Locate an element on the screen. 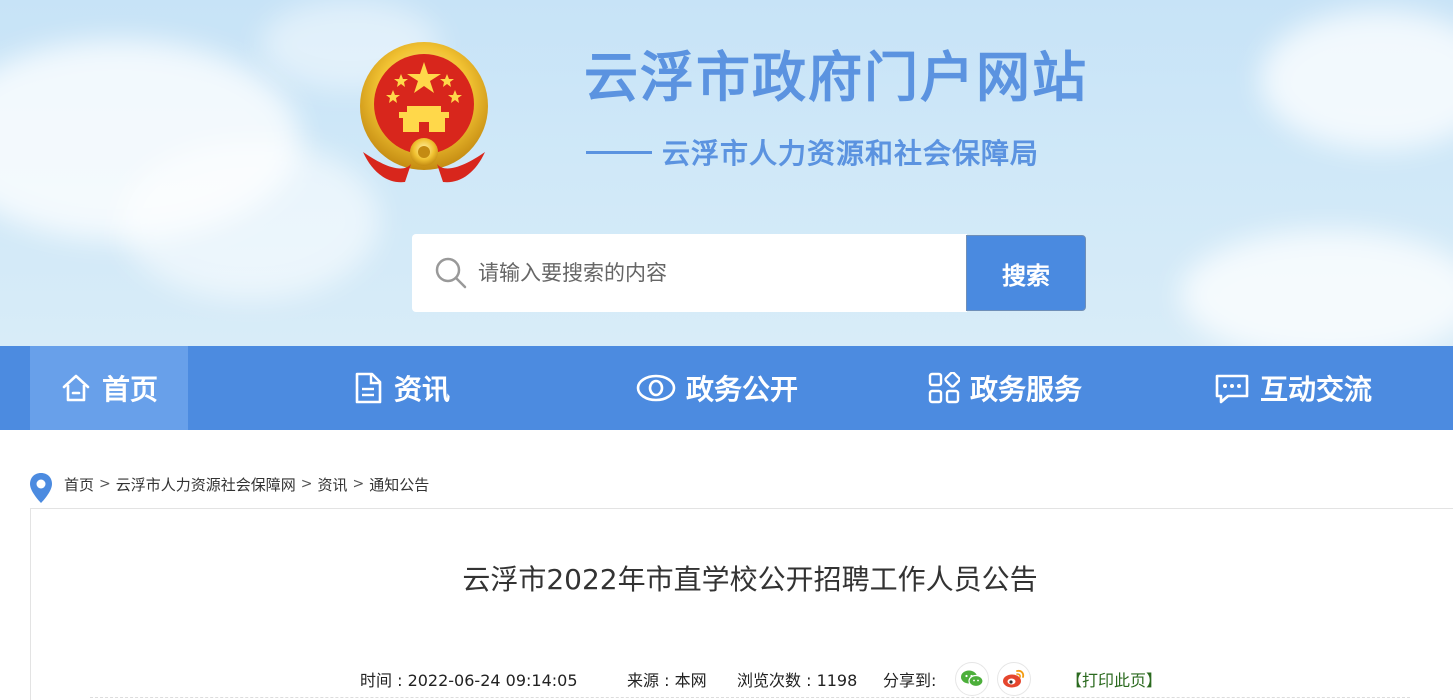  eye-icon is located at coordinates (656, 388).